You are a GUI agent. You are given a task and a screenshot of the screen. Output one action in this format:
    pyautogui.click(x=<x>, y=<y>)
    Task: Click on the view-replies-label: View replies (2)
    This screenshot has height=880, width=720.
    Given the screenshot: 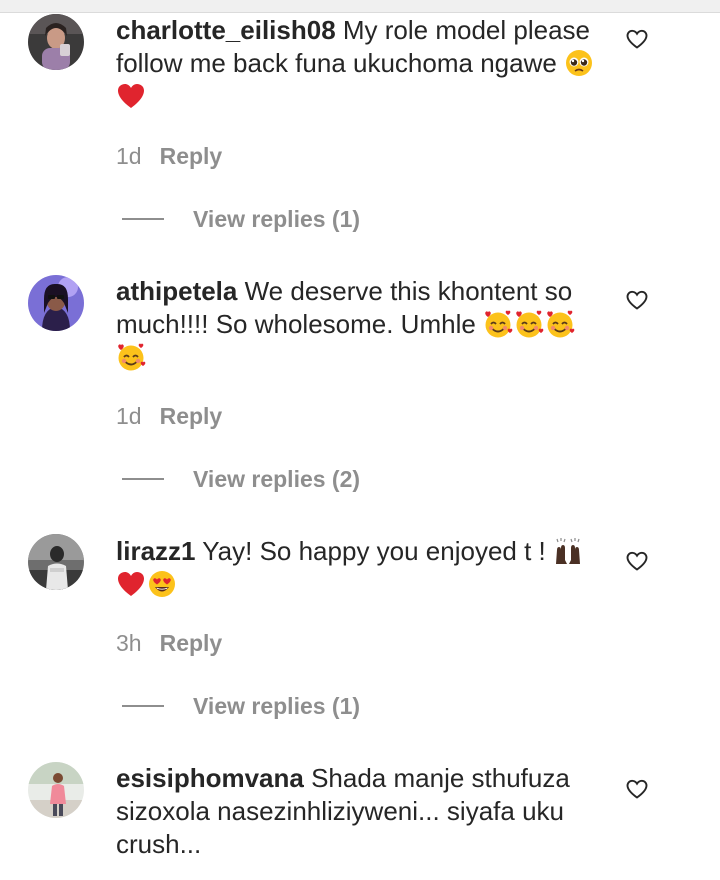 What is the action you would take?
    pyautogui.click(x=277, y=479)
    